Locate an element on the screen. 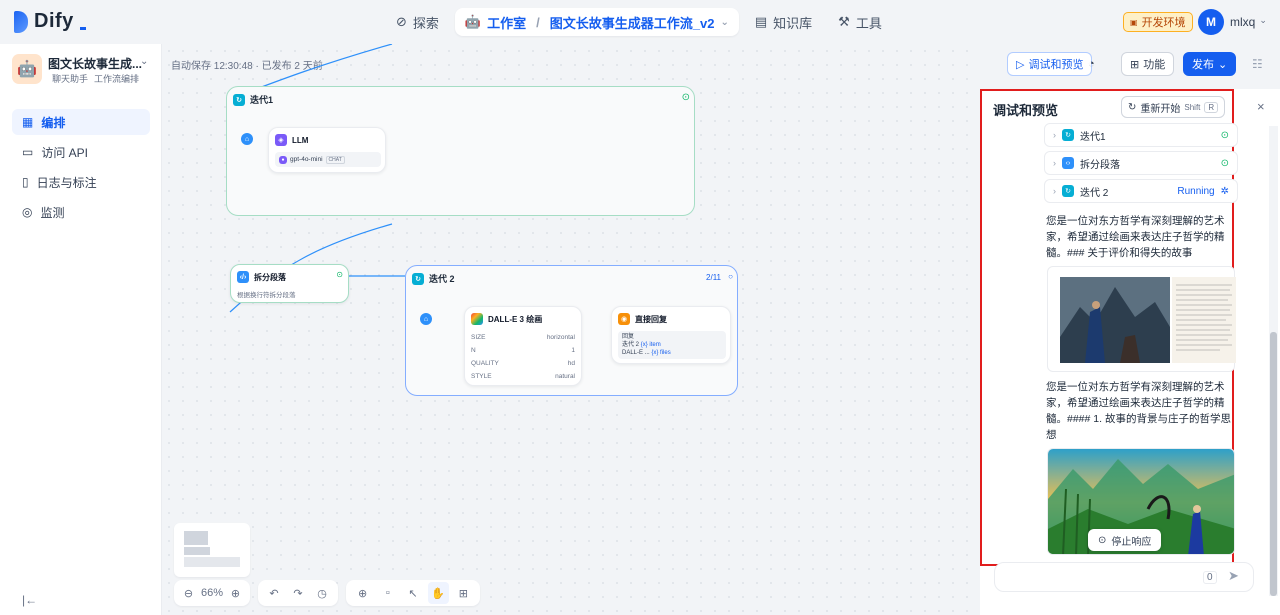 The width and height of the screenshot is (1280, 615). book-icon: ▤ is located at coordinates (761, 21).